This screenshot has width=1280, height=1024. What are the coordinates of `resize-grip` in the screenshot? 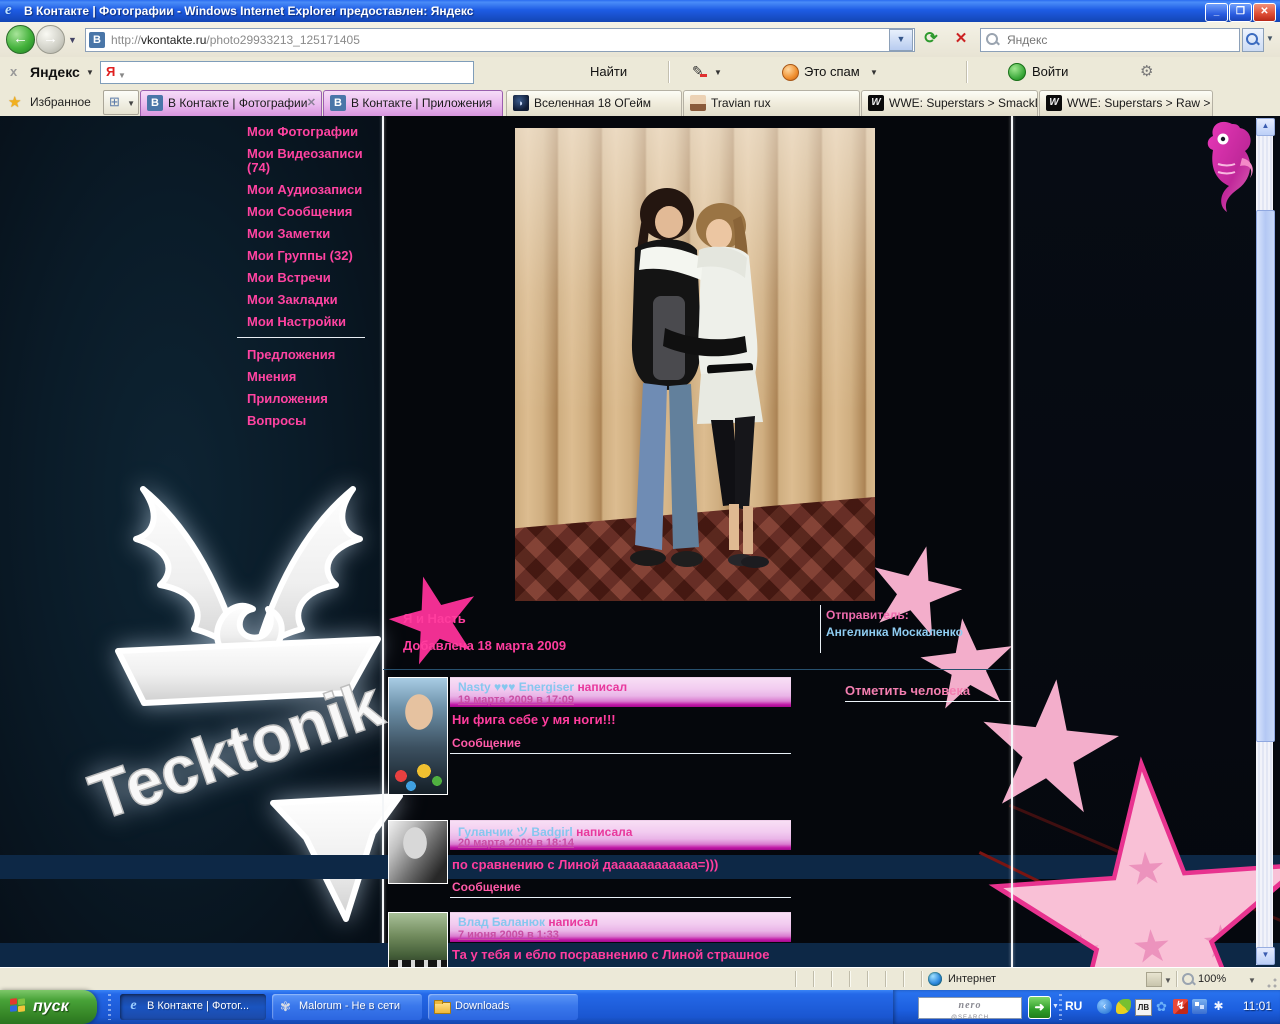 It's located at (1272, 983).